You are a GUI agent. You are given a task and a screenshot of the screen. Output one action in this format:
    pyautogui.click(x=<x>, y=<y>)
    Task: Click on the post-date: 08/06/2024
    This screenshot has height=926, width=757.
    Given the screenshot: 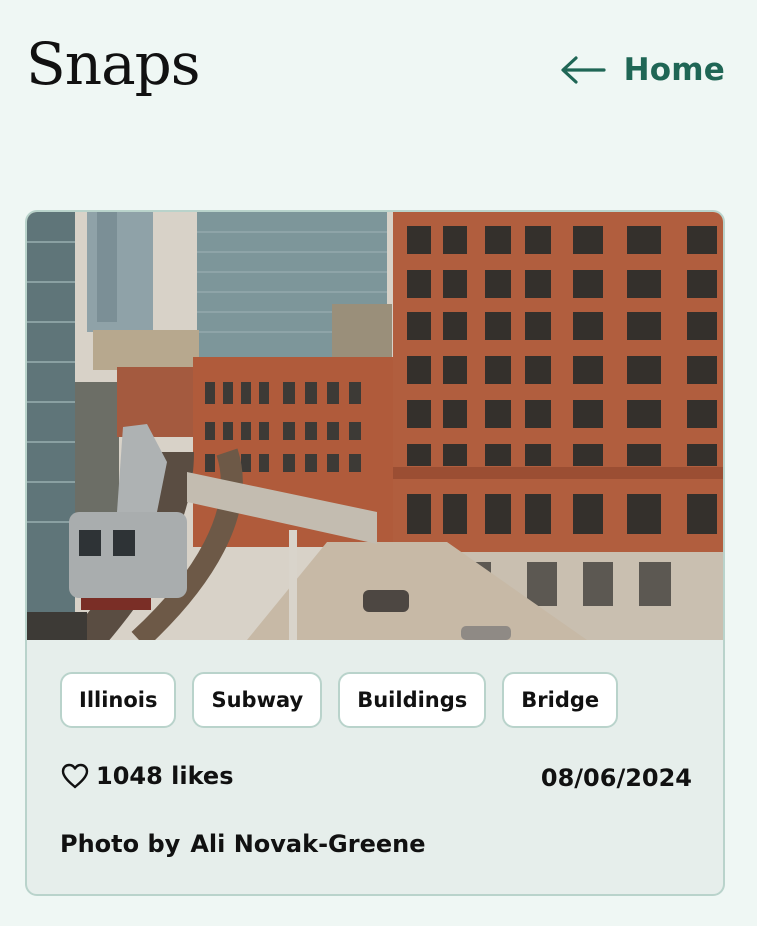 What is the action you would take?
    pyautogui.click(x=616, y=778)
    